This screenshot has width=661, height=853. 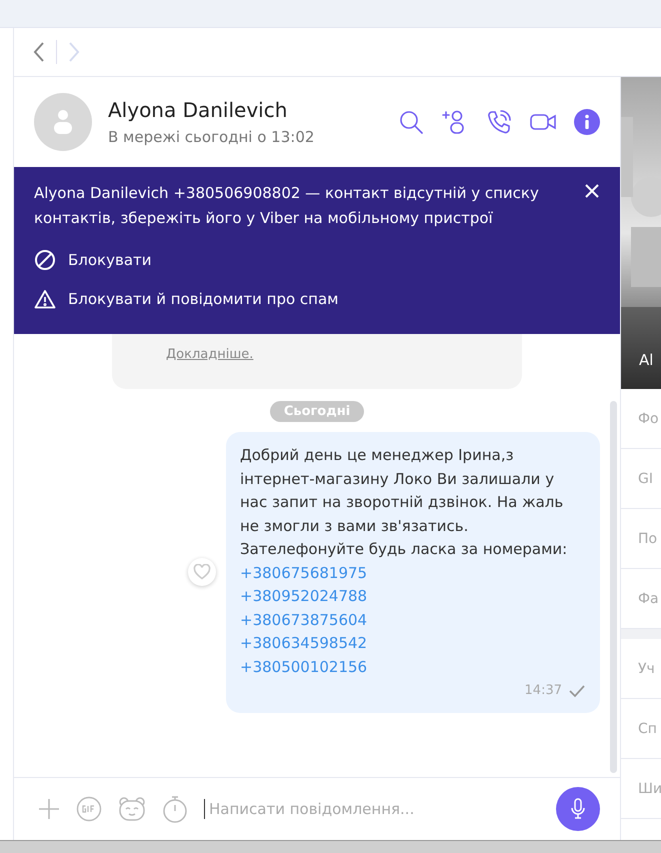 I want to click on scrollbar, so click(x=613, y=587).